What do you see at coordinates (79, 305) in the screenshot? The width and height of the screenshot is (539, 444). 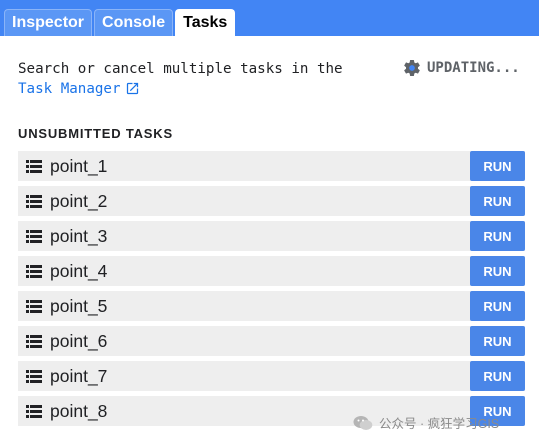 I see `task-name: point_5` at bounding box center [79, 305].